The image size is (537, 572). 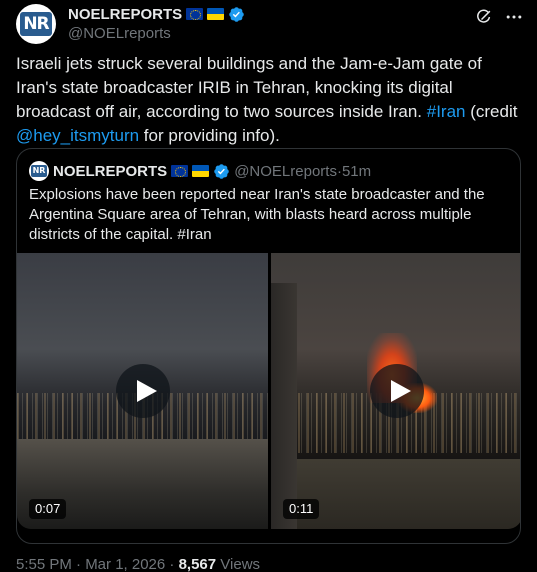 I want to click on tweet-meta: 5:55 PM · Mar 1, 2026 · 8,567 Views, so click(x=138, y=563).